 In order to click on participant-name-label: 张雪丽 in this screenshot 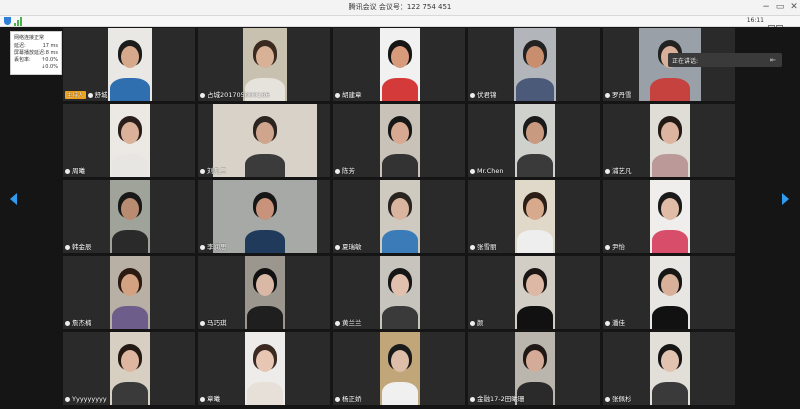, I will do `click(483, 246)`.